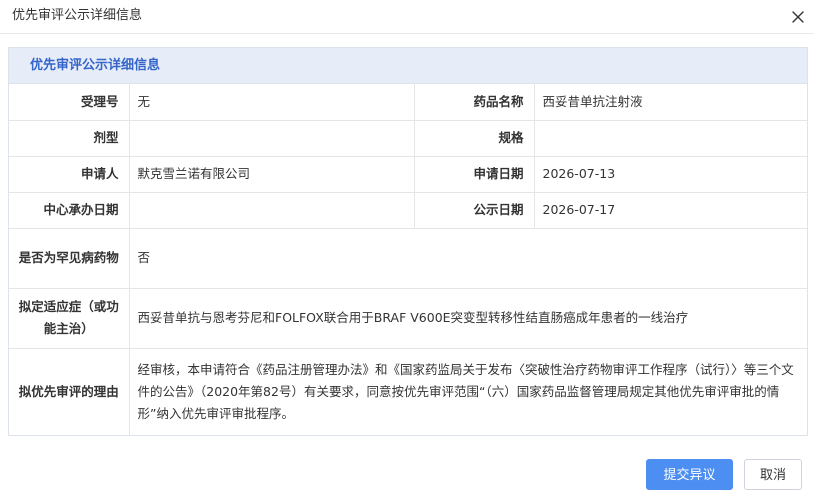 The height and width of the screenshot is (496, 814). What do you see at coordinates (408, 66) in the screenshot?
I see `section-header: 优先审评公示详细信息` at bounding box center [408, 66].